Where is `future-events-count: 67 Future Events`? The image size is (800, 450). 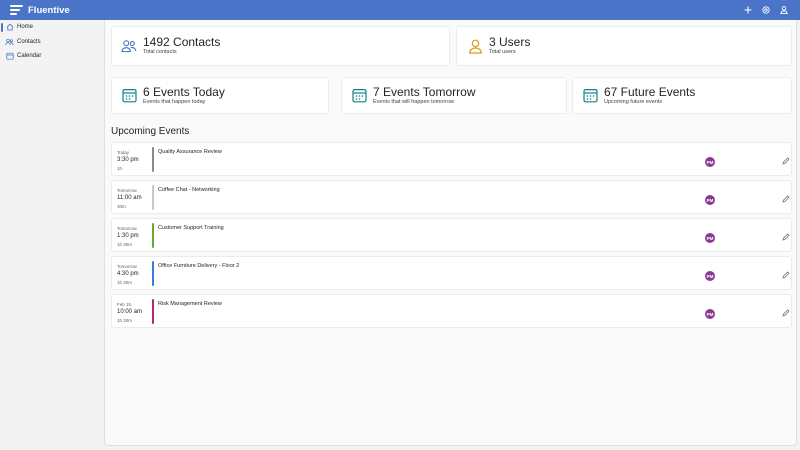 future-events-count: 67 Future Events is located at coordinates (650, 91).